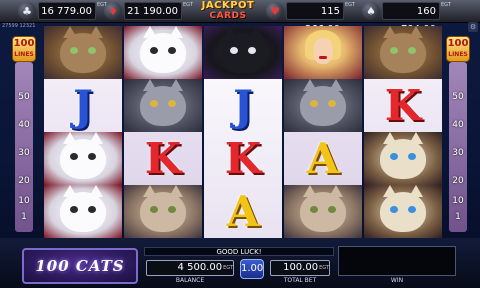 The image size is (480, 288). I want to click on win-display, so click(397, 261).